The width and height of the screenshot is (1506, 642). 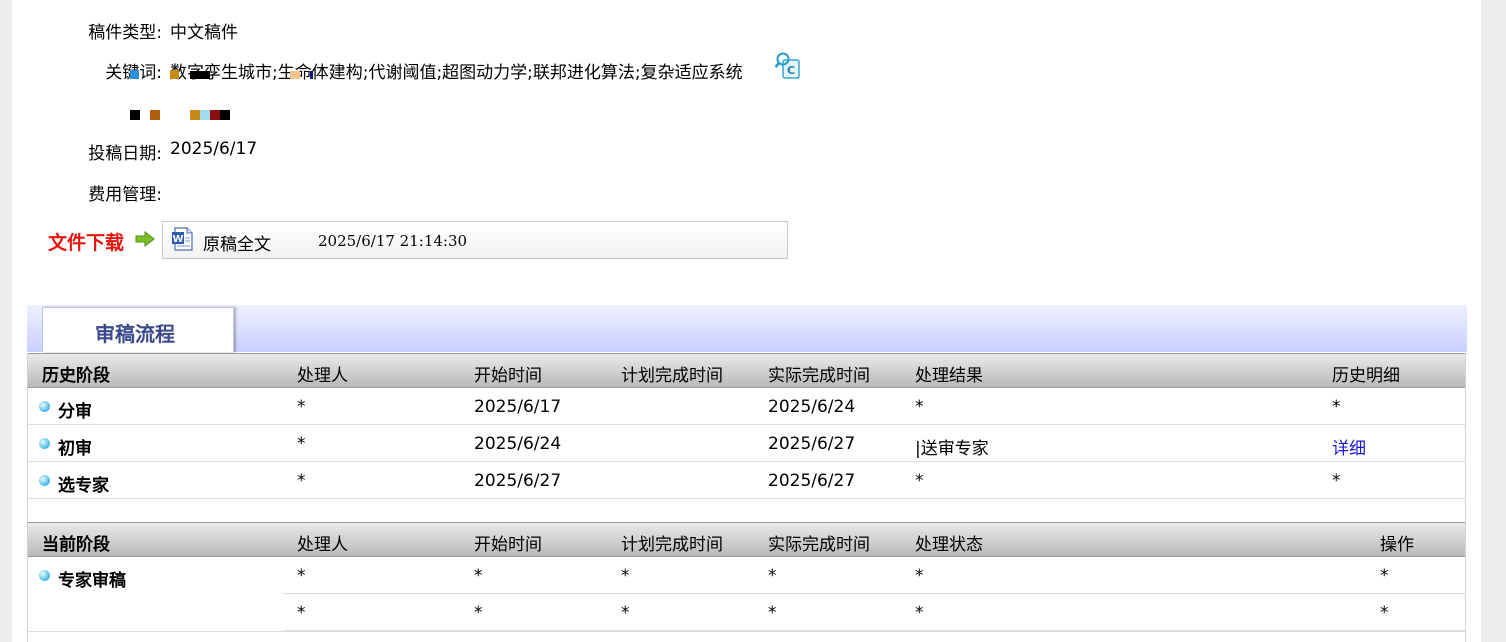 I want to click on tab-label: 审稿流程, so click(x=135, y=334).